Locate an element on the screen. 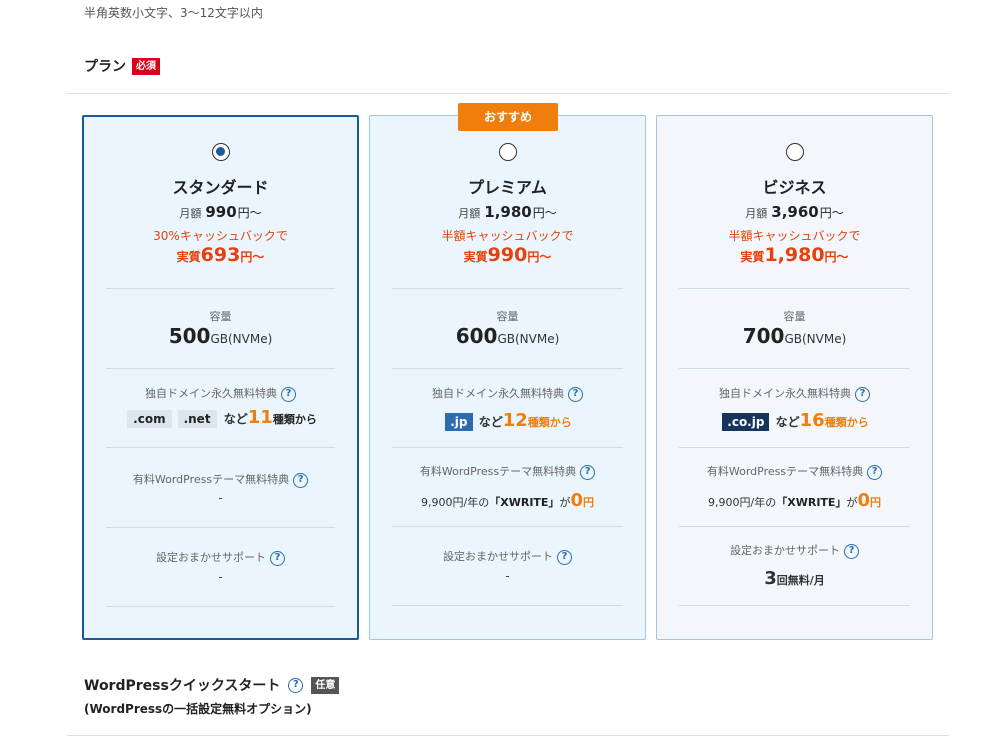  quickstart-title: WordPressクイックスタート ? 任意 is located at coordinates (212, 685).